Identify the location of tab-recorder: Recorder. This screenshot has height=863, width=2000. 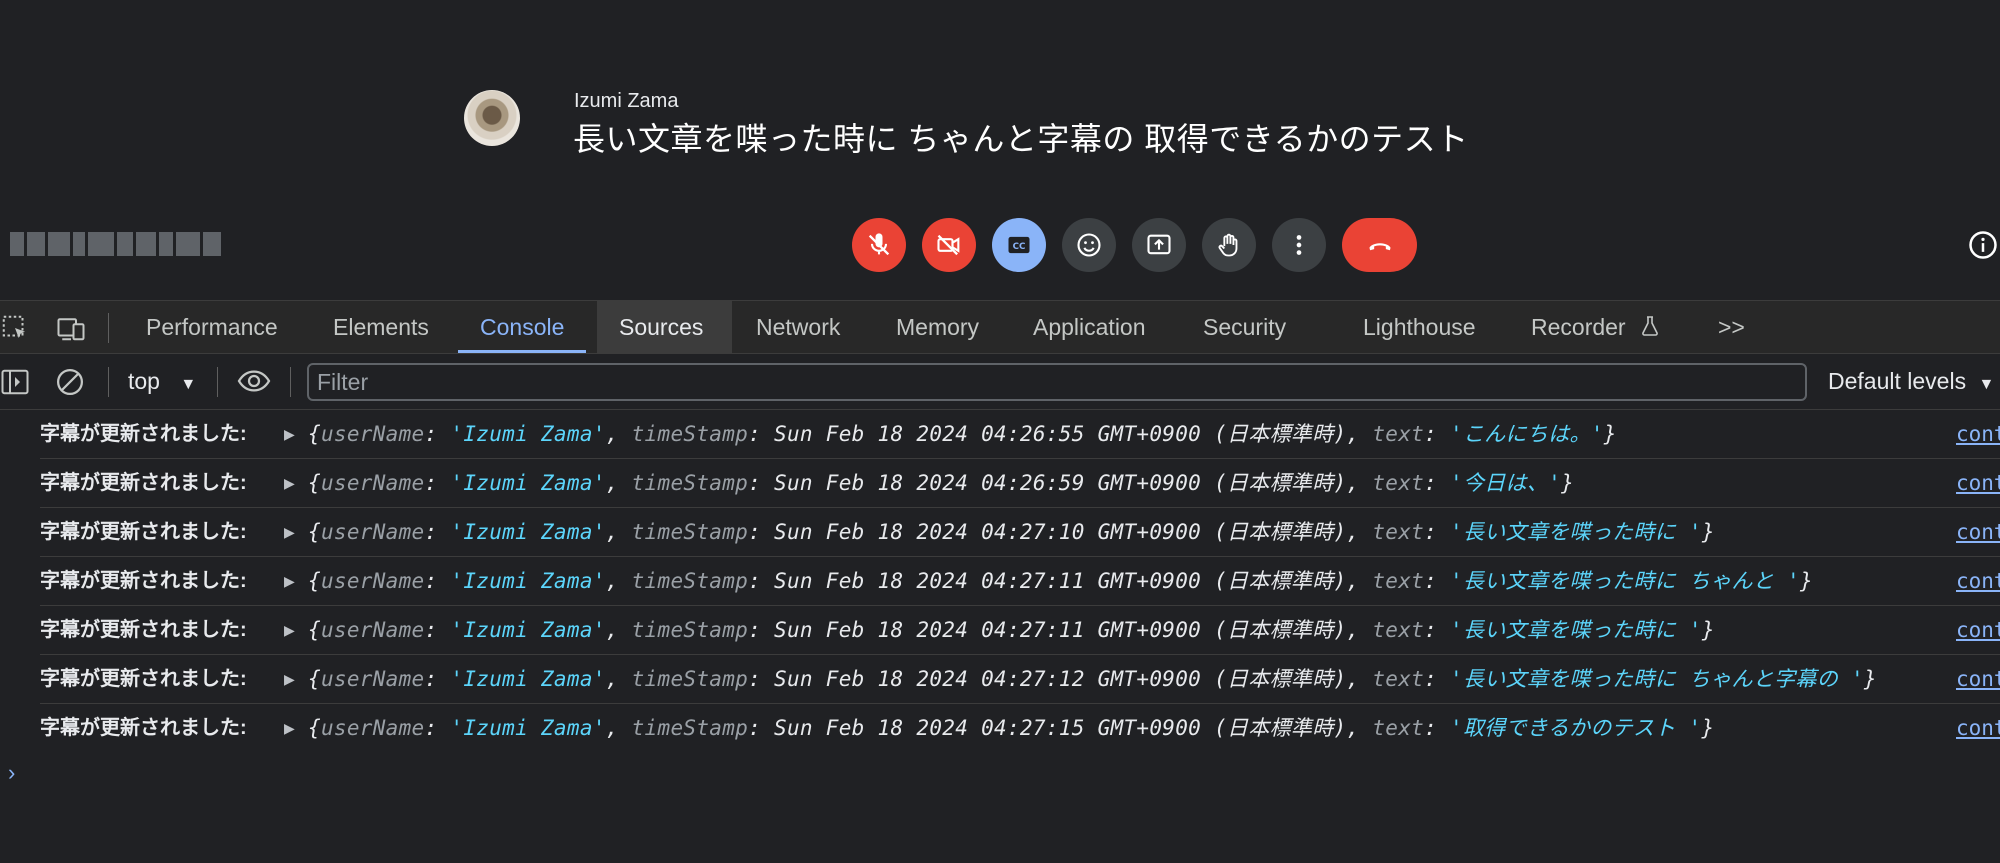
(1596, 327).